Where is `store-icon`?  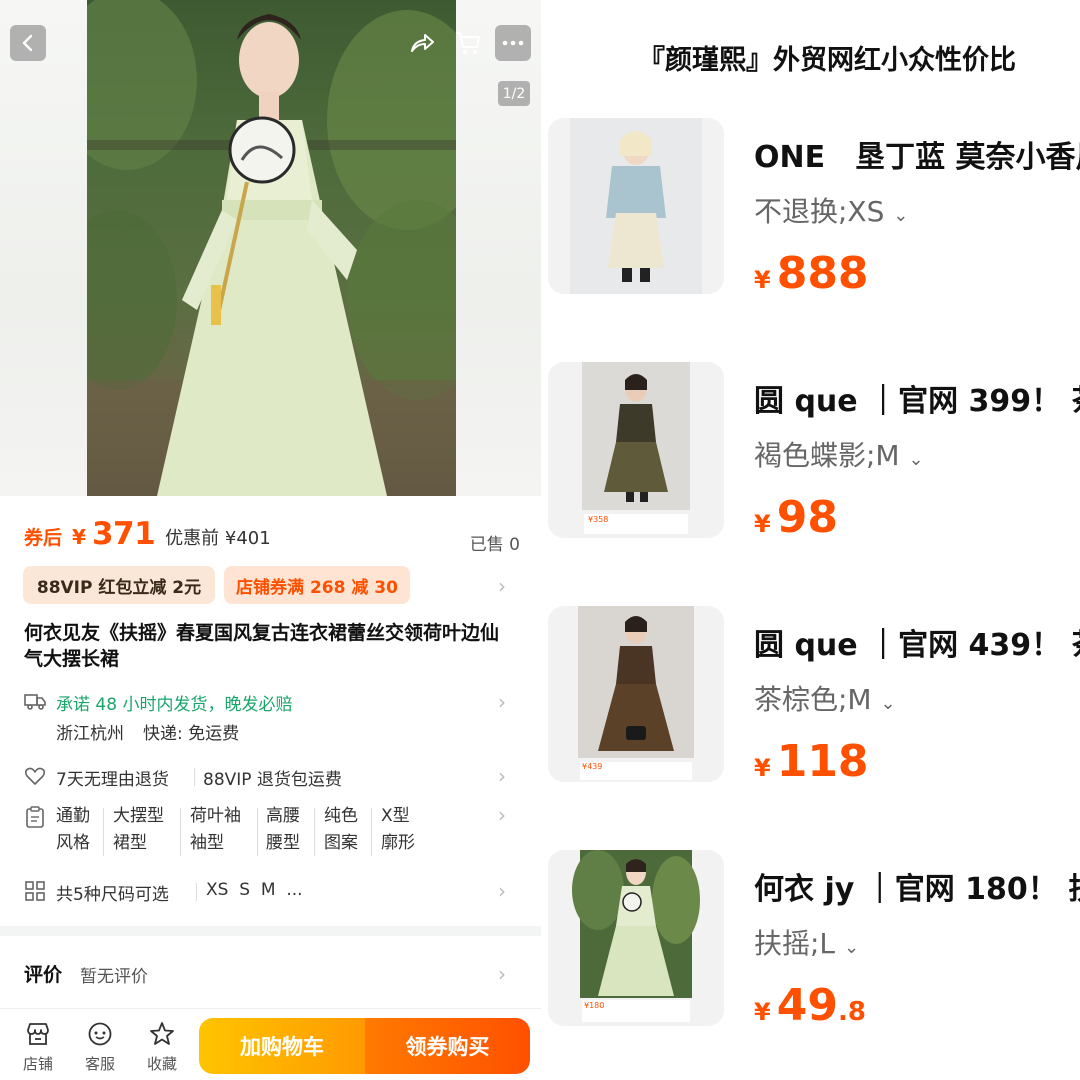
store-icon is located at coordinates (38, 1034).